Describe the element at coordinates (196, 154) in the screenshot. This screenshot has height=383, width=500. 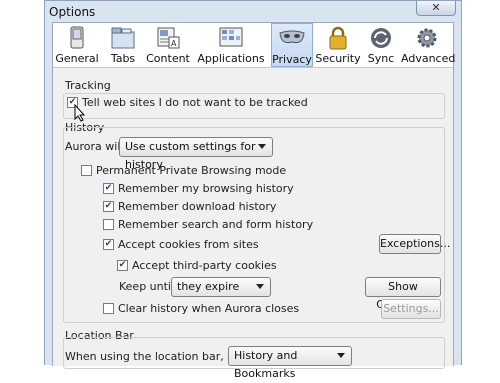
I see `history-mode-dropdown: Use custom settings for history` at that location.